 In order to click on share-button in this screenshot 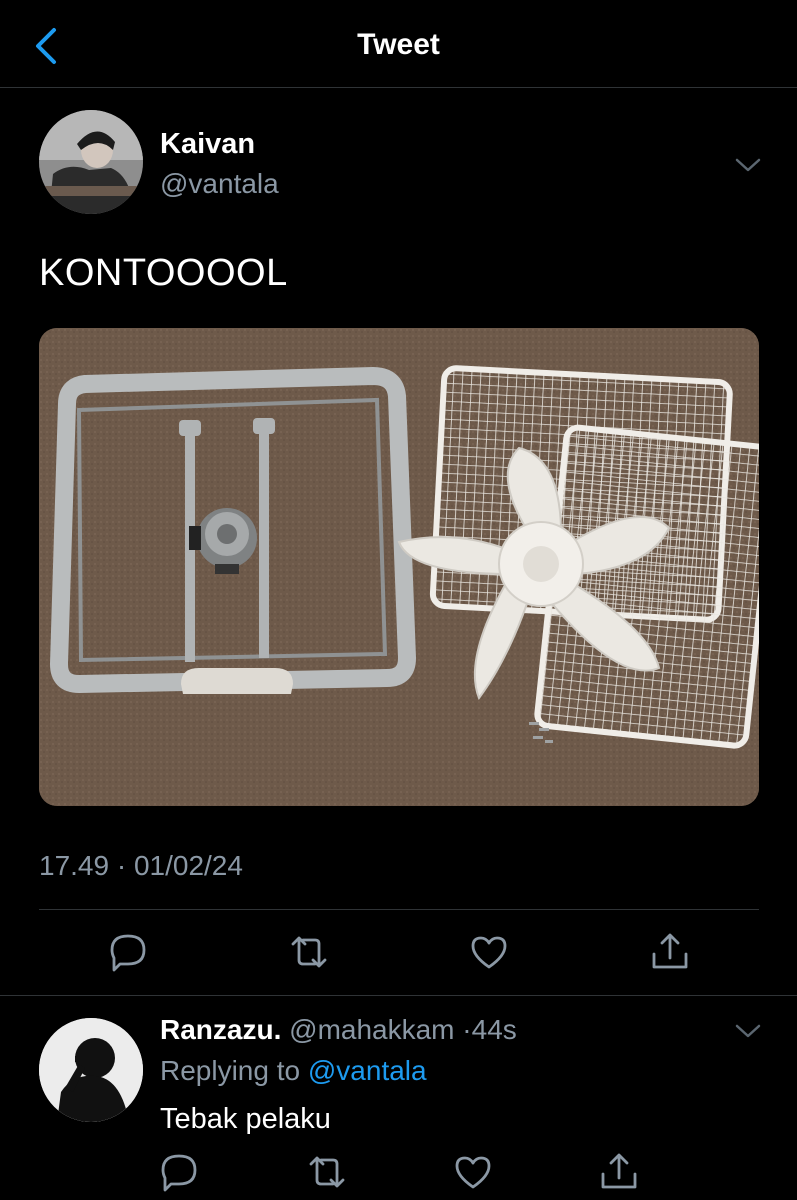, I will do `click(670, 952)`.